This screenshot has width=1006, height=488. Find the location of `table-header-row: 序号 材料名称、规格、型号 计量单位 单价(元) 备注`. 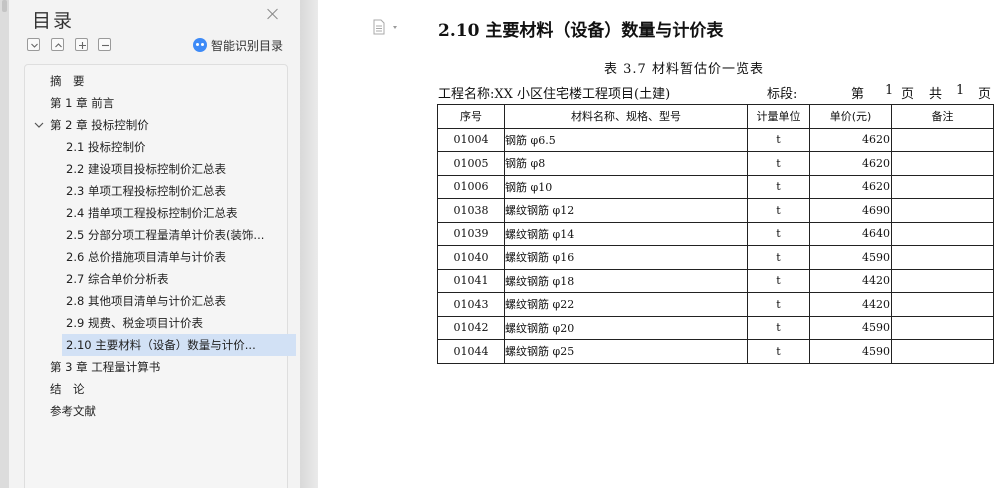

table-header-row: 序号 材料名称、规格、型号 计量单位 单价(元) 备注 is located at coordinates (715, 116).